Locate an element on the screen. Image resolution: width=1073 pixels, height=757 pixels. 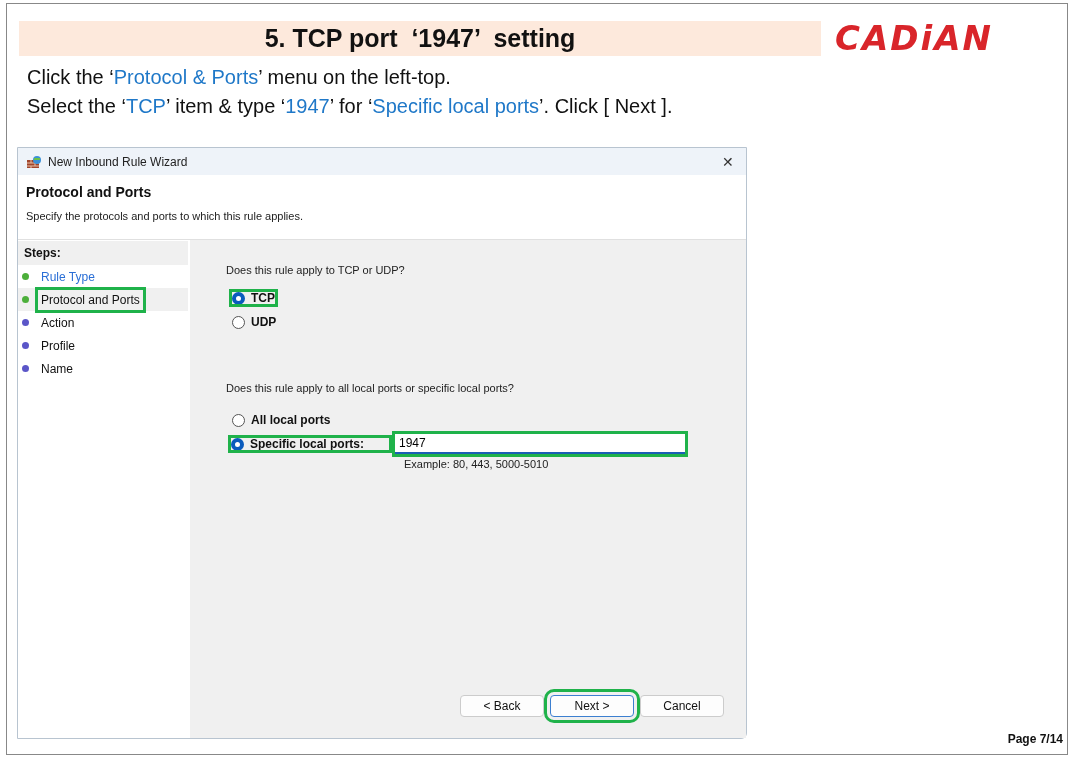
logo: CADiAN is located at coordinates (914, 38).